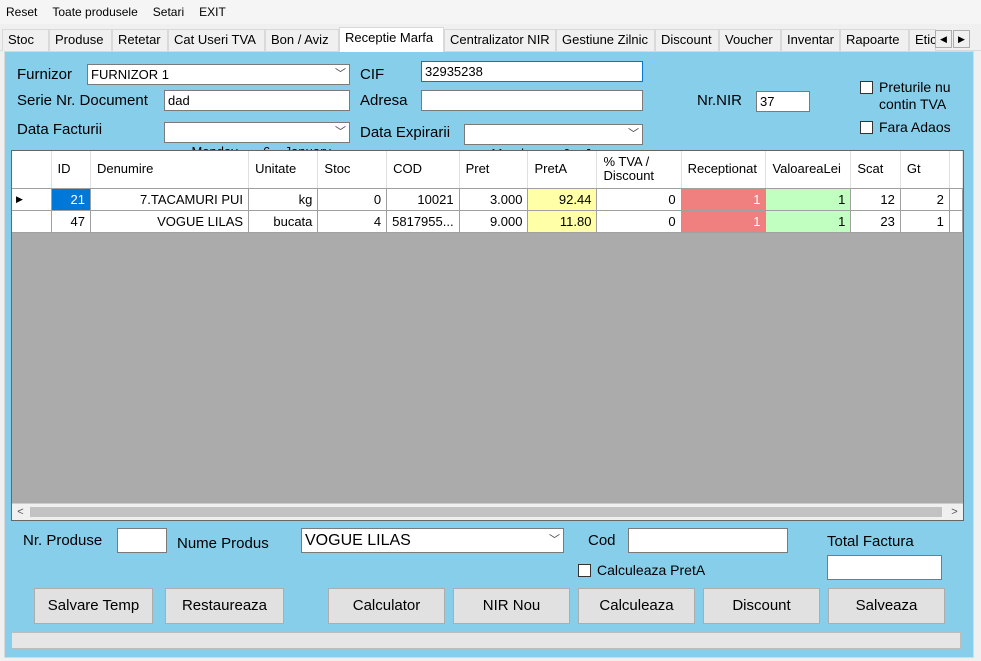 The height and width of the screenshot is (661, 981). I want to click on nr-nir-input: 37, so click(783, 101).